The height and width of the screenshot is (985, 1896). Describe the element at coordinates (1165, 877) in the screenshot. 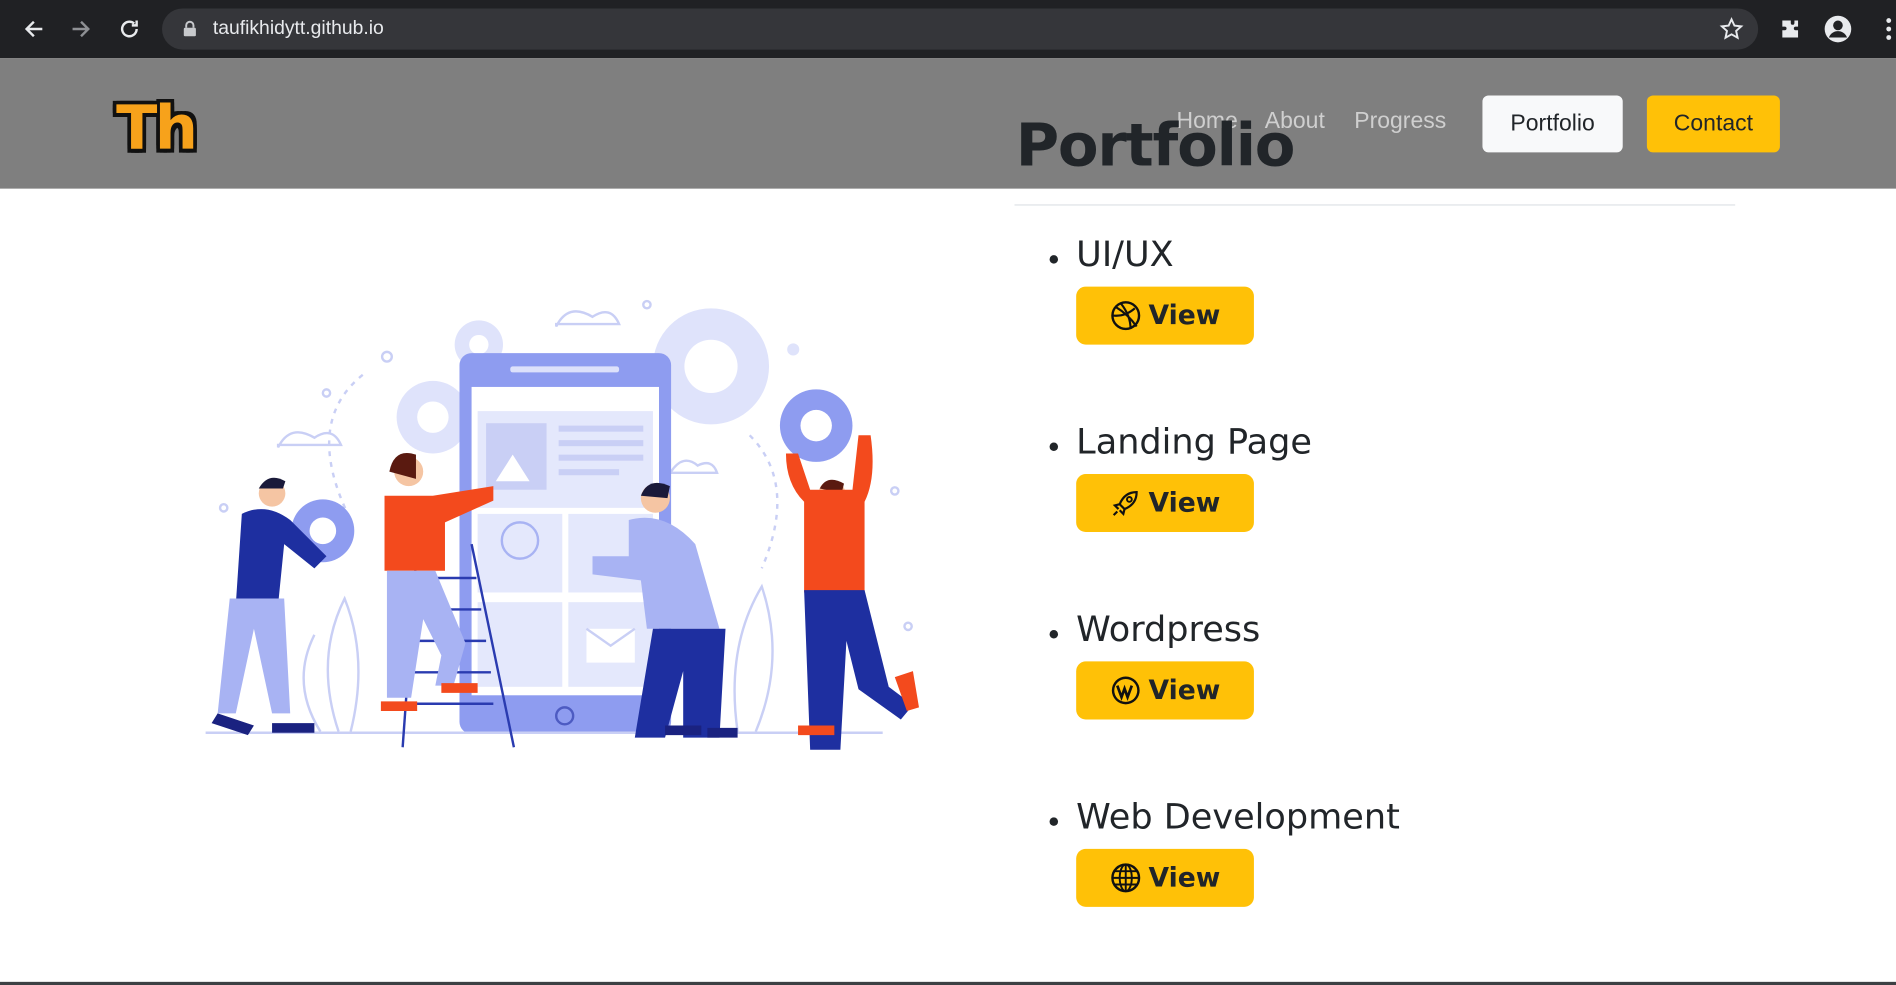

I see `view-web-development-button: View` at that location.